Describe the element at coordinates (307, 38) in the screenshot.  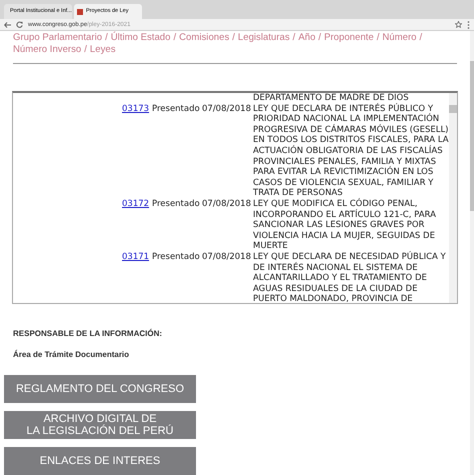
I see `nav-link: Año` at that location.